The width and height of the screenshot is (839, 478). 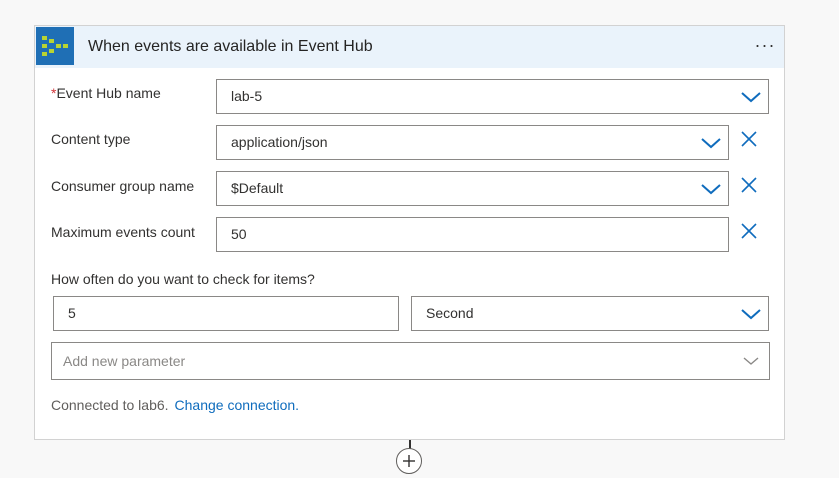 What do you see at coordinates (450, 313) in the screenshot?
I see `frequency-value: Second` at bounding box center [450, 313].